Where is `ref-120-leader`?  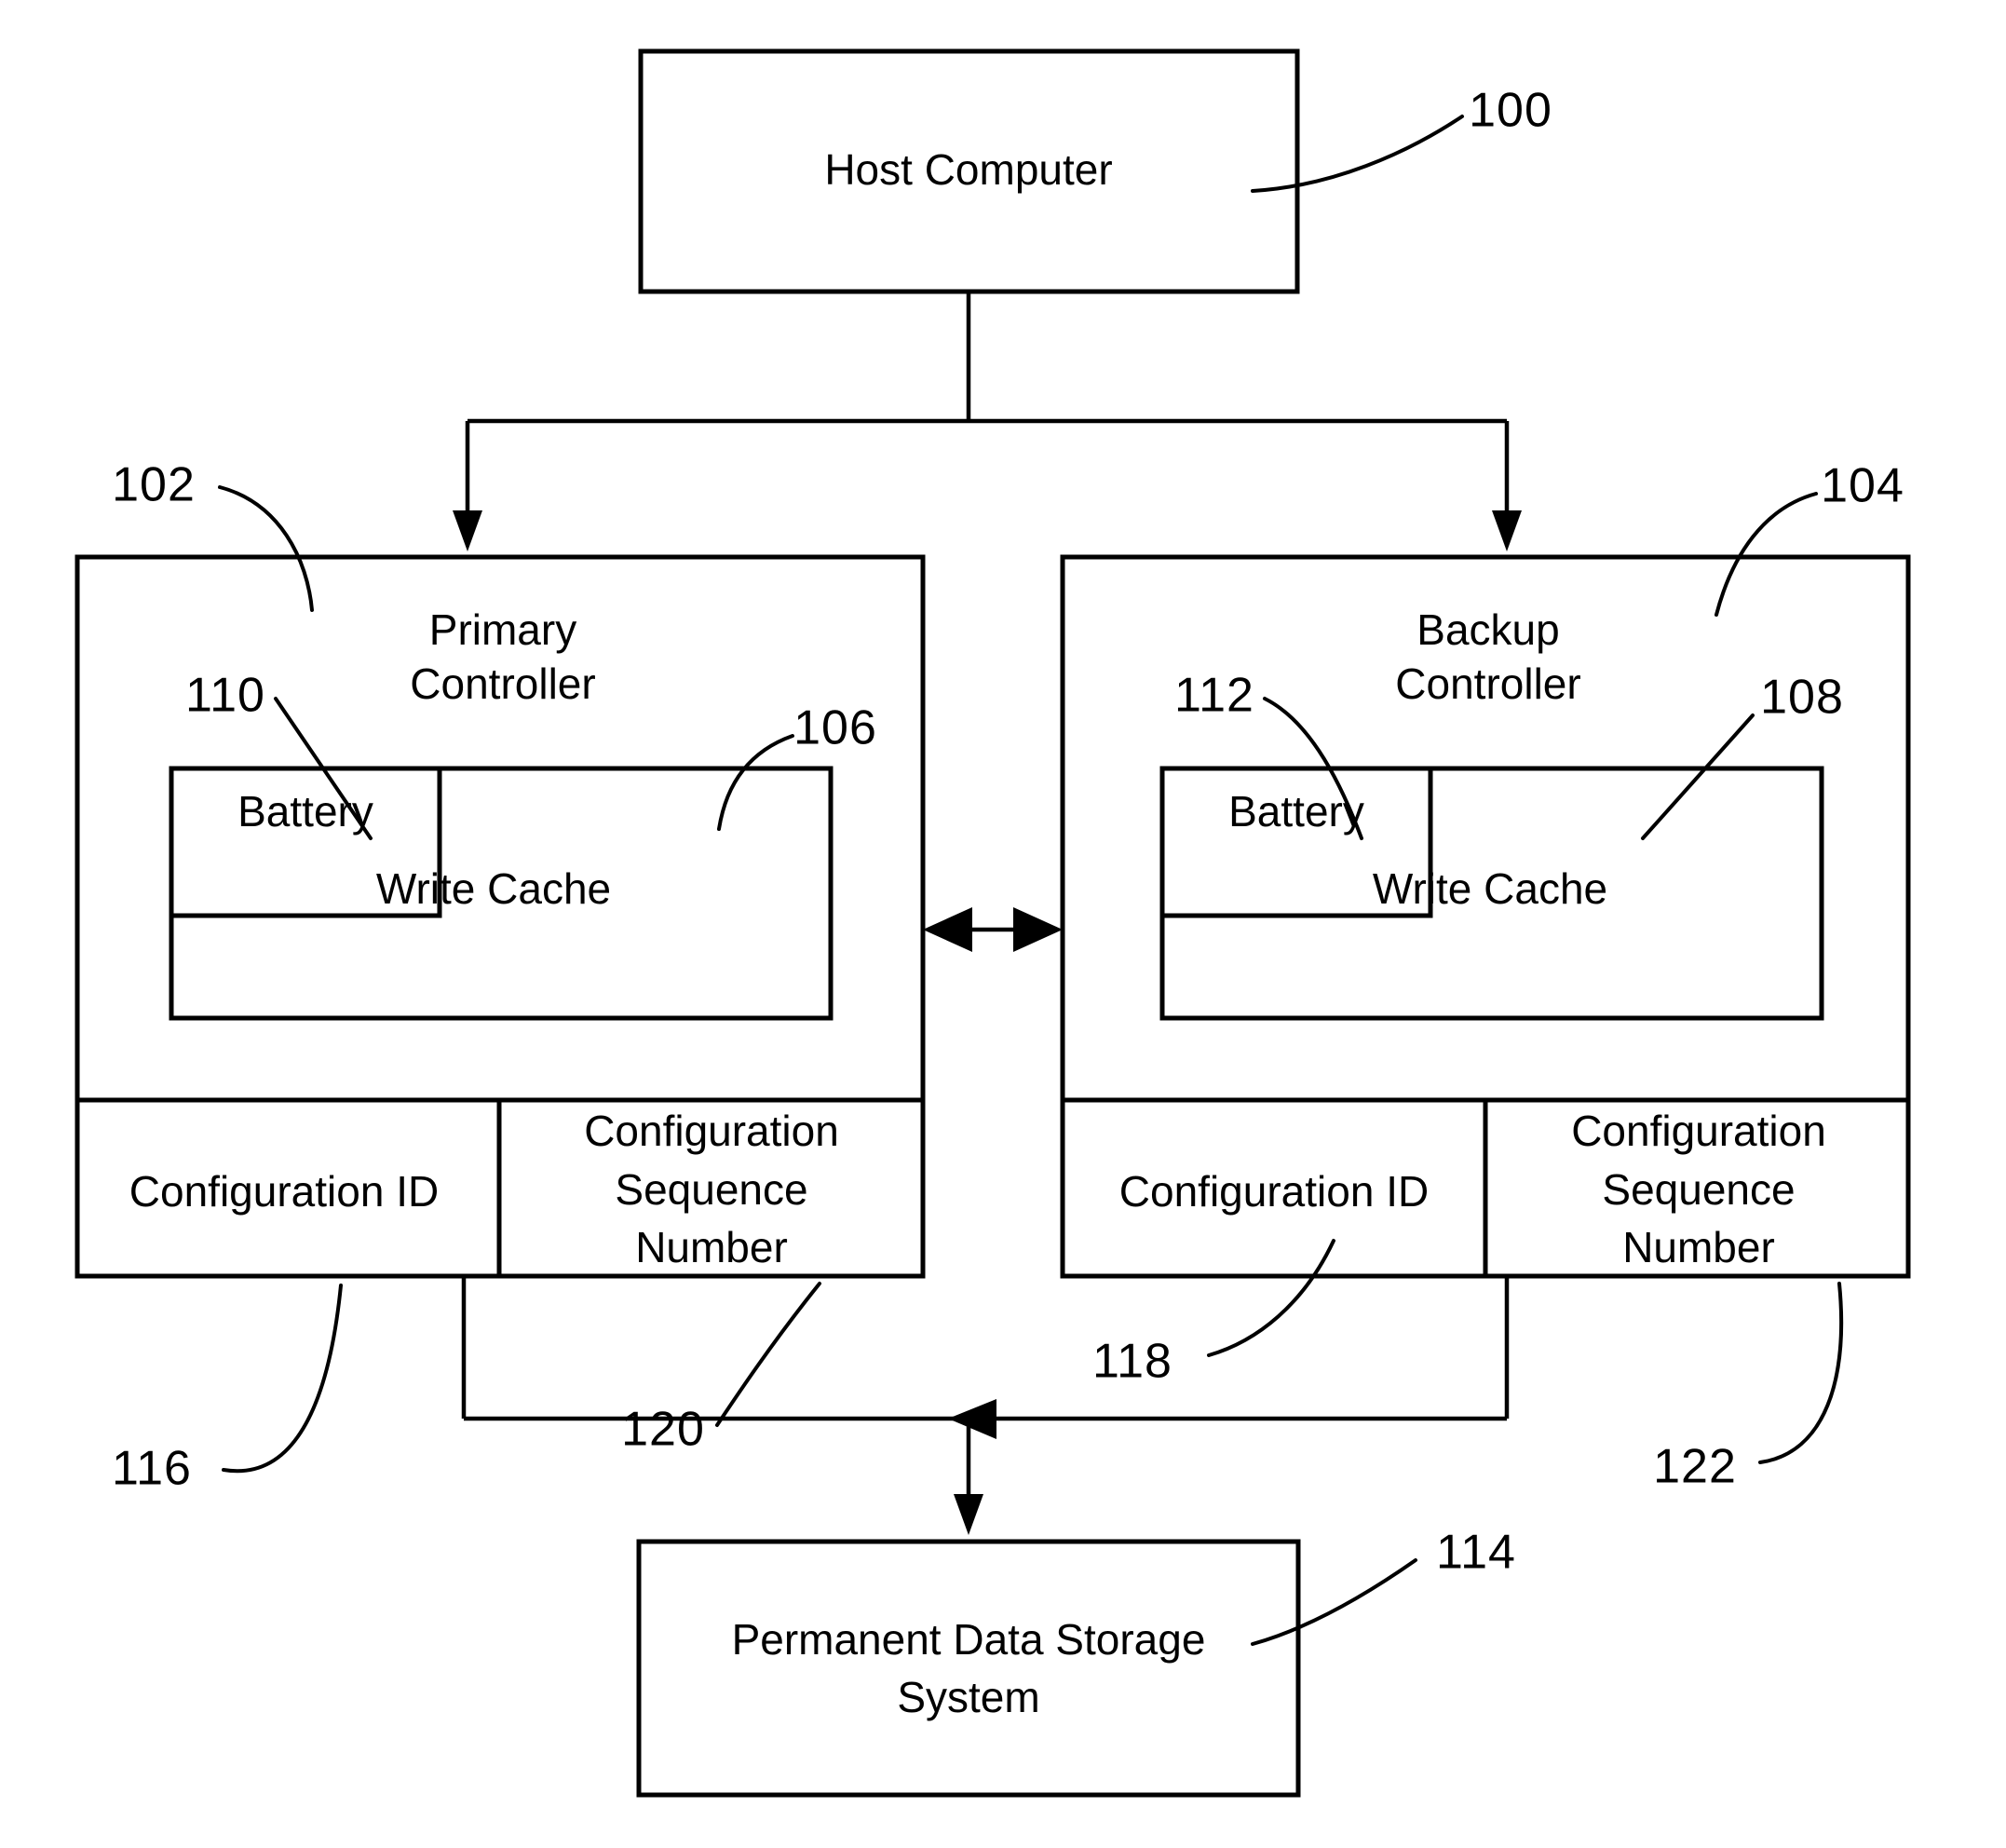 ref-120-leader is located at coordinates (768, 1354).